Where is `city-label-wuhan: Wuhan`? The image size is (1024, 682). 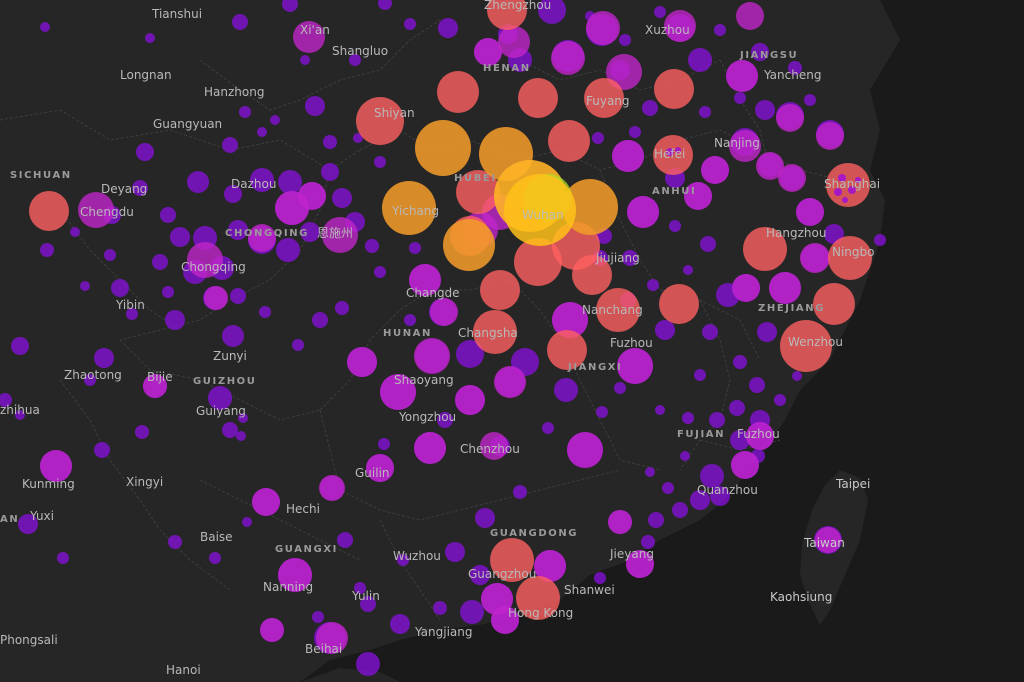
city-label-wuhan: Wuhan is located at coordinates (543, 215).